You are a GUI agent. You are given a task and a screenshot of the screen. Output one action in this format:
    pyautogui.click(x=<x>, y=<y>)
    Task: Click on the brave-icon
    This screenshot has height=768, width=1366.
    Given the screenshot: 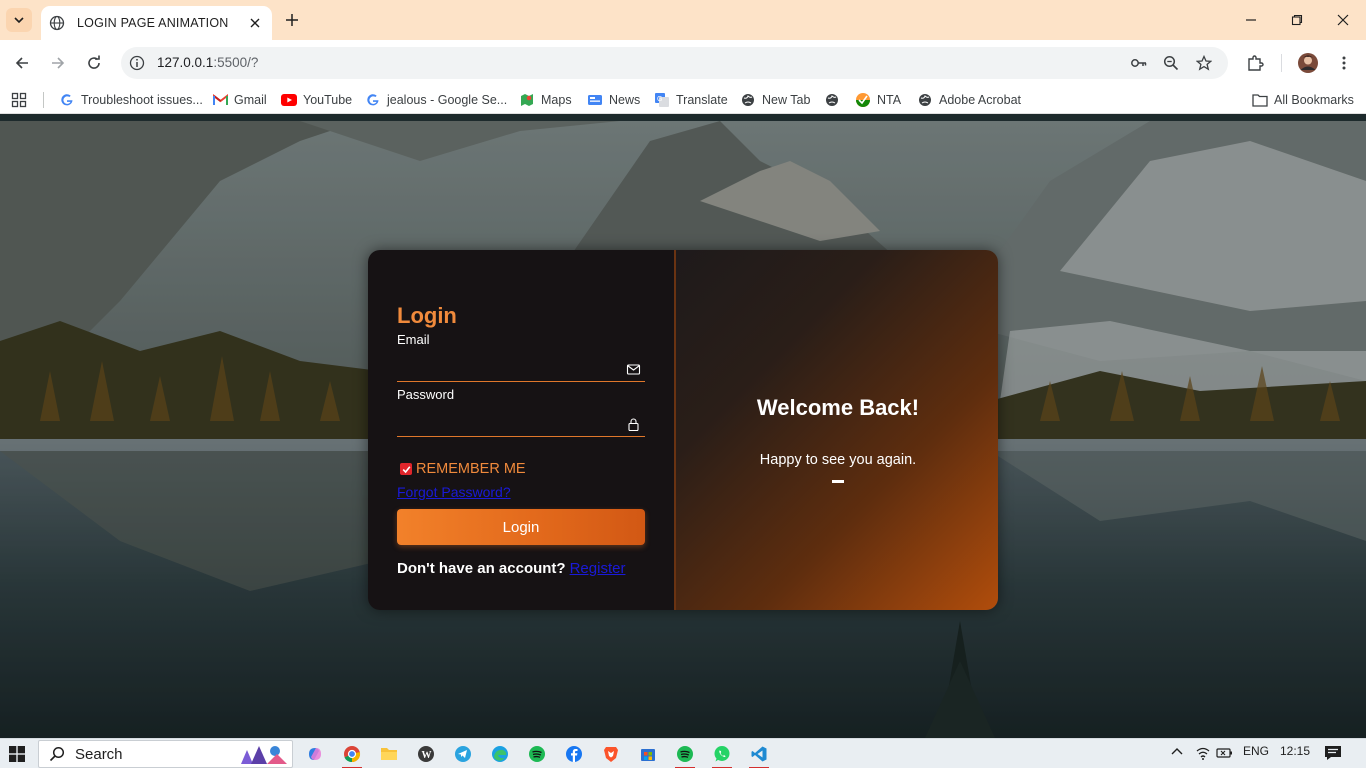 What is the action you would take?
    pyautogui.click(x=611, y=754)
    